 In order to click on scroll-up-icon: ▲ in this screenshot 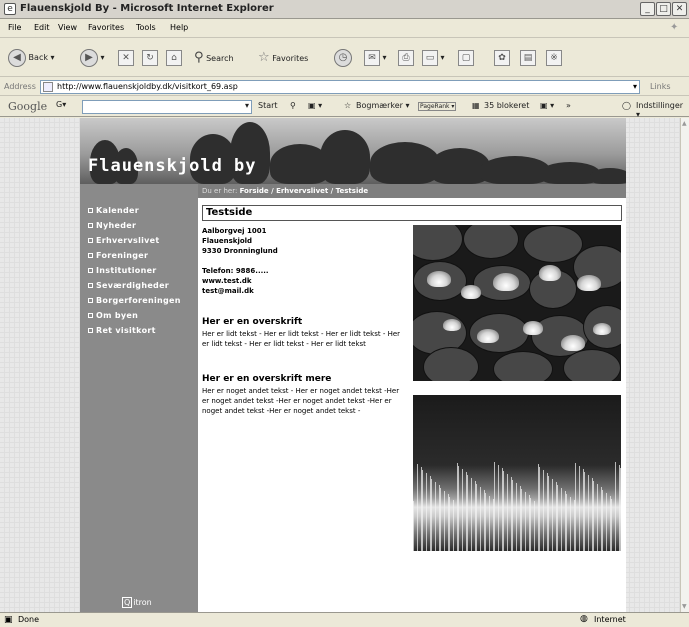, I will do `click(684, 123)`.